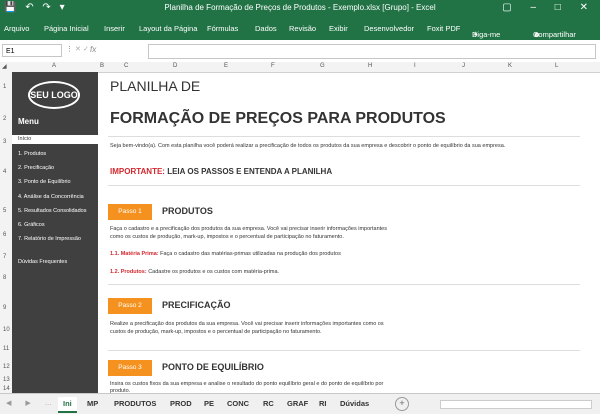 This screenshot has height=414, width=600. What do you see at coordinates (510, 66) in the screenshot?
I see `column-header: K` at bounding box center [510, 66].